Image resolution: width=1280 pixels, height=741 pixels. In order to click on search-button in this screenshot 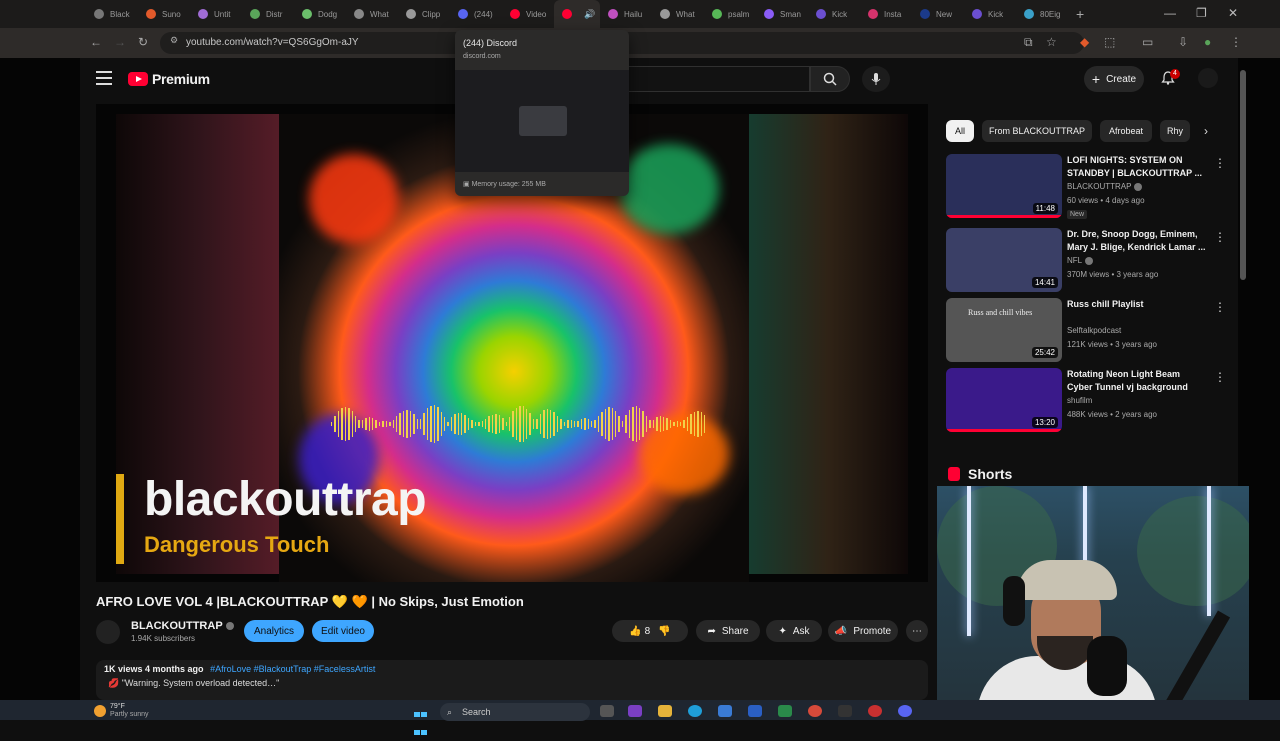, I will do `click(830, 79)`.